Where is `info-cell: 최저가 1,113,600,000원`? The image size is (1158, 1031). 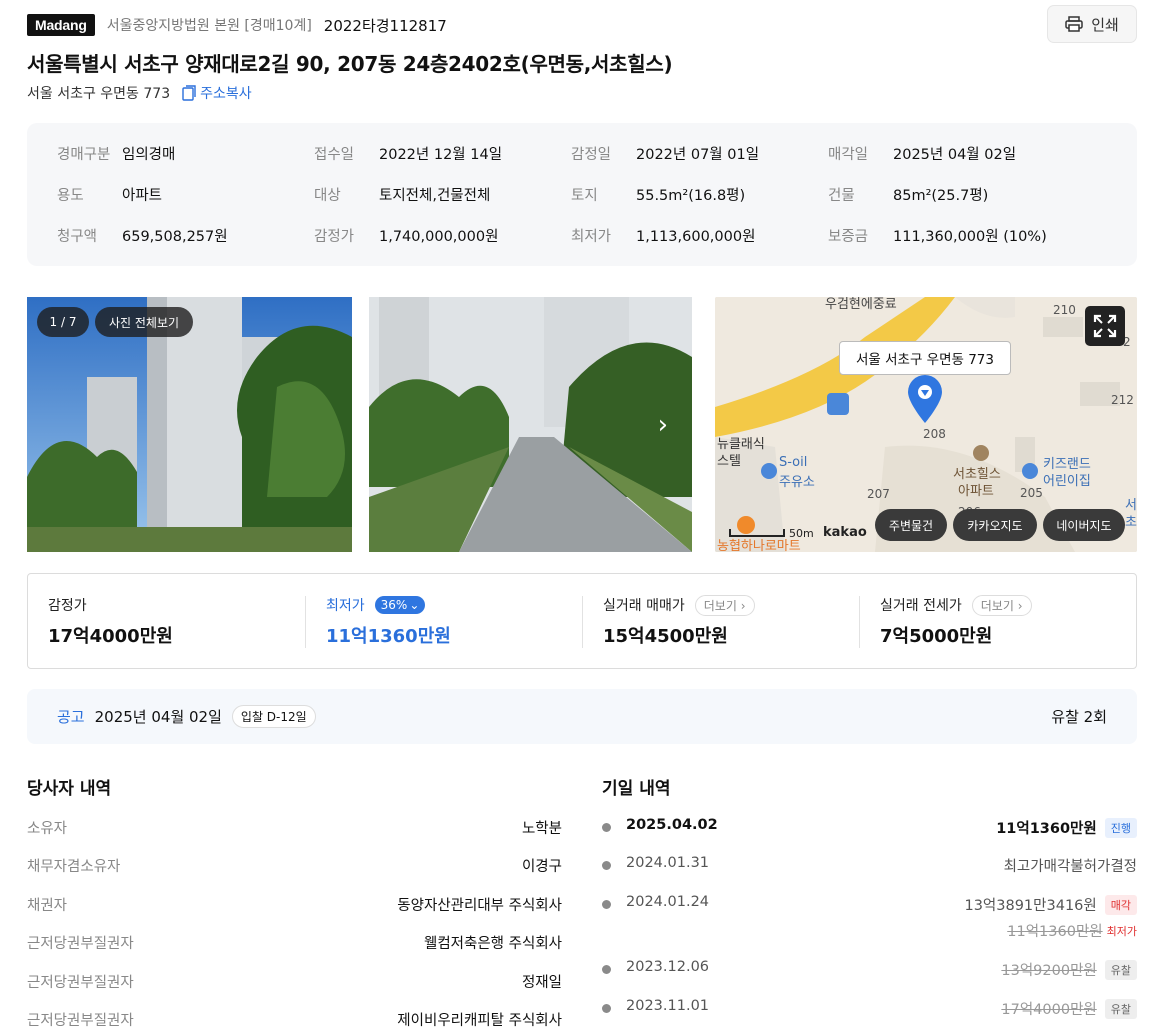
info-cell: 최저가 1,113,600,000원 is located at coordinates (699, 235).